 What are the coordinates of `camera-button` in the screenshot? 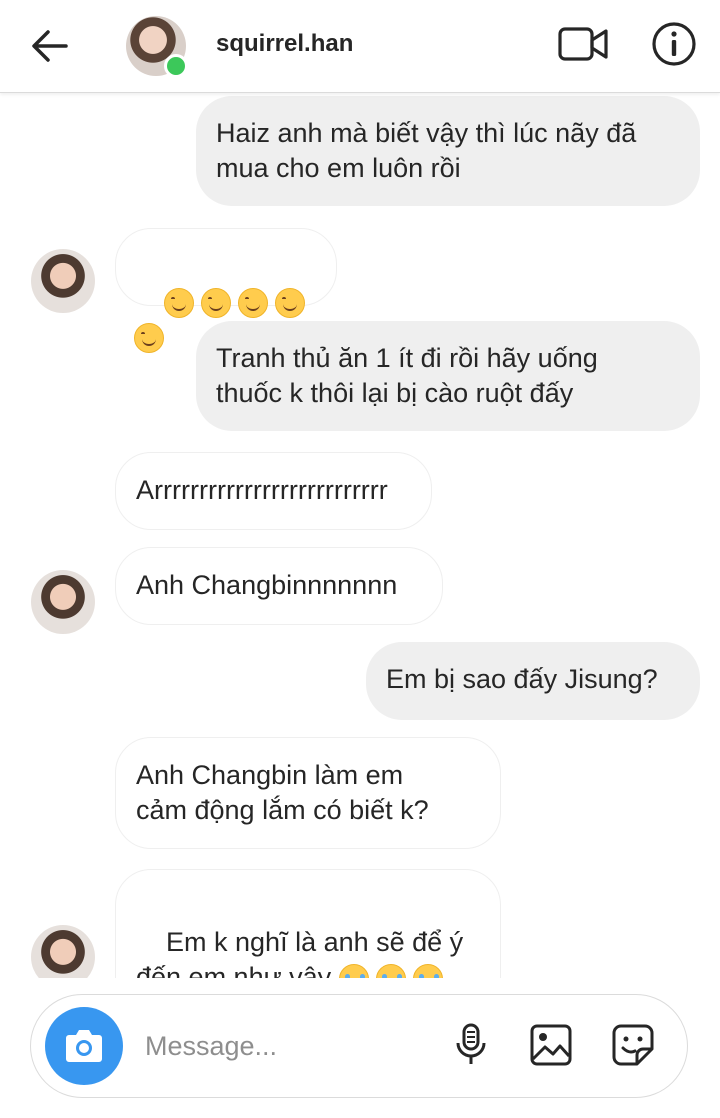 It's located at (84, 1046).